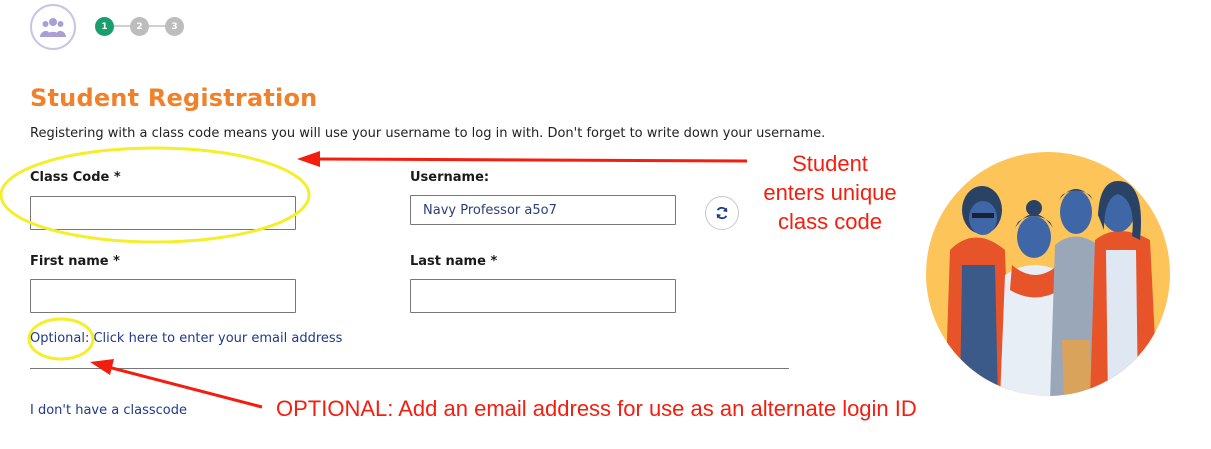 The image size is (1211, 449). What do you see at coordinates (75, 177) in the screenshot?
I see `class-code-label: Class Code *` at bounding box center [75, 177].